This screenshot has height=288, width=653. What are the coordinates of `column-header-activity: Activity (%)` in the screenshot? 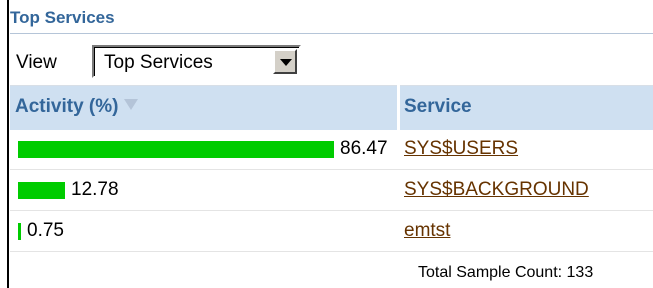 It's located at (203, 107).